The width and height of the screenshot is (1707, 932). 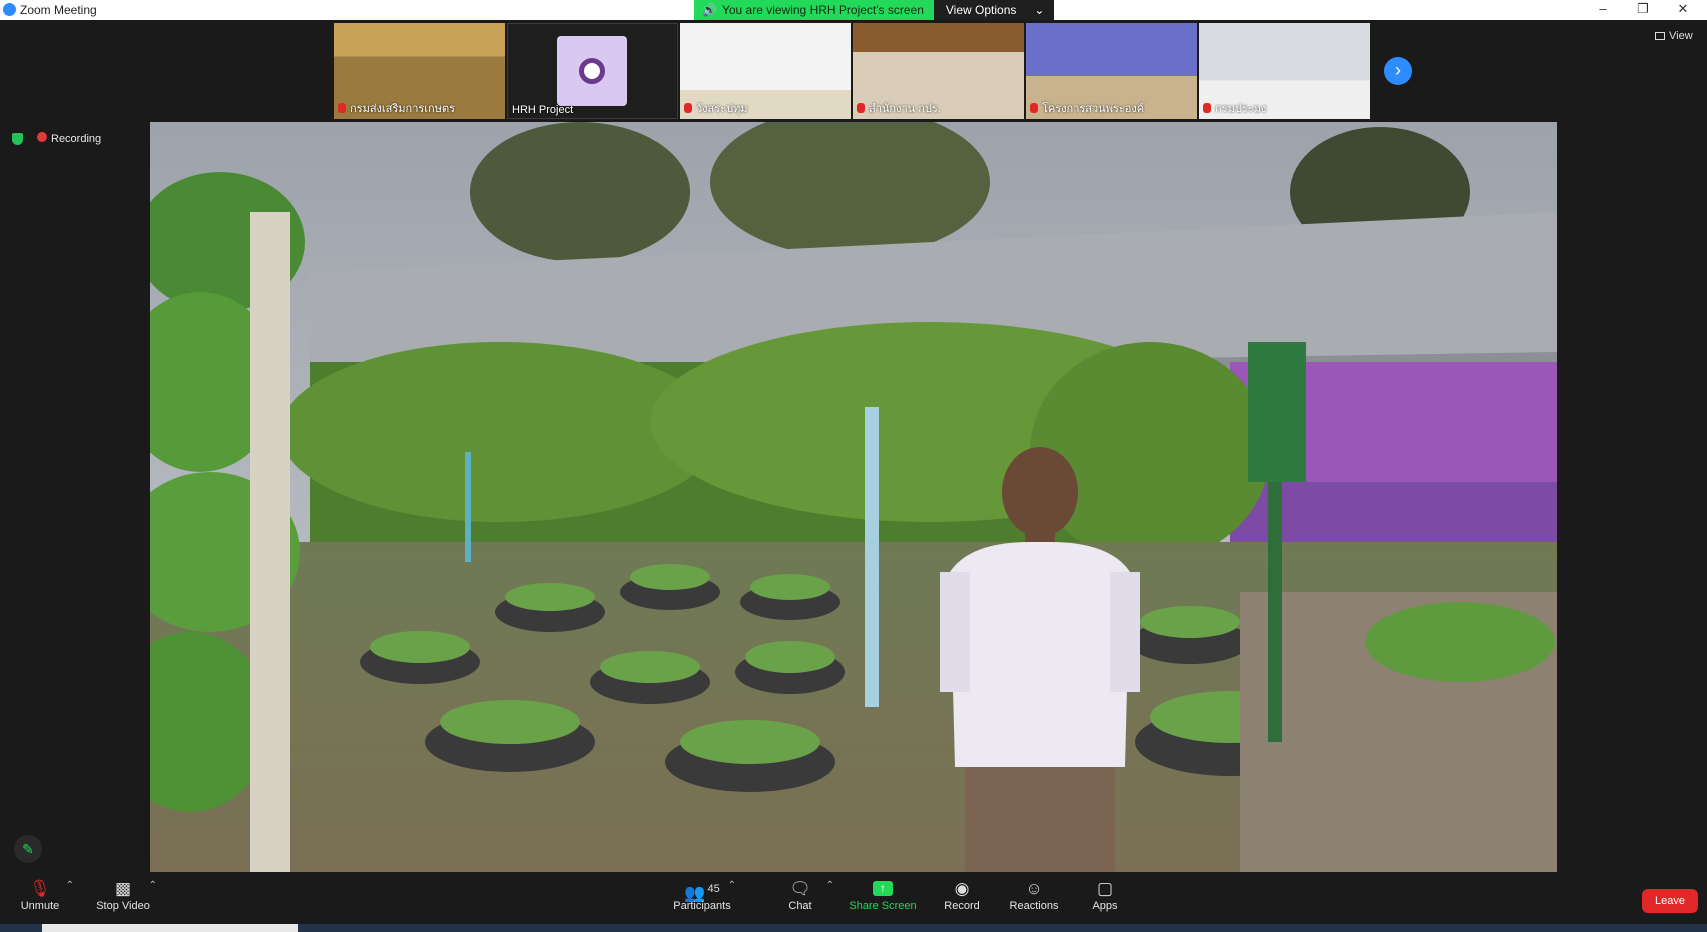 I want to click on apps-button: ▢ Apps, so click(x=1105, y=895).